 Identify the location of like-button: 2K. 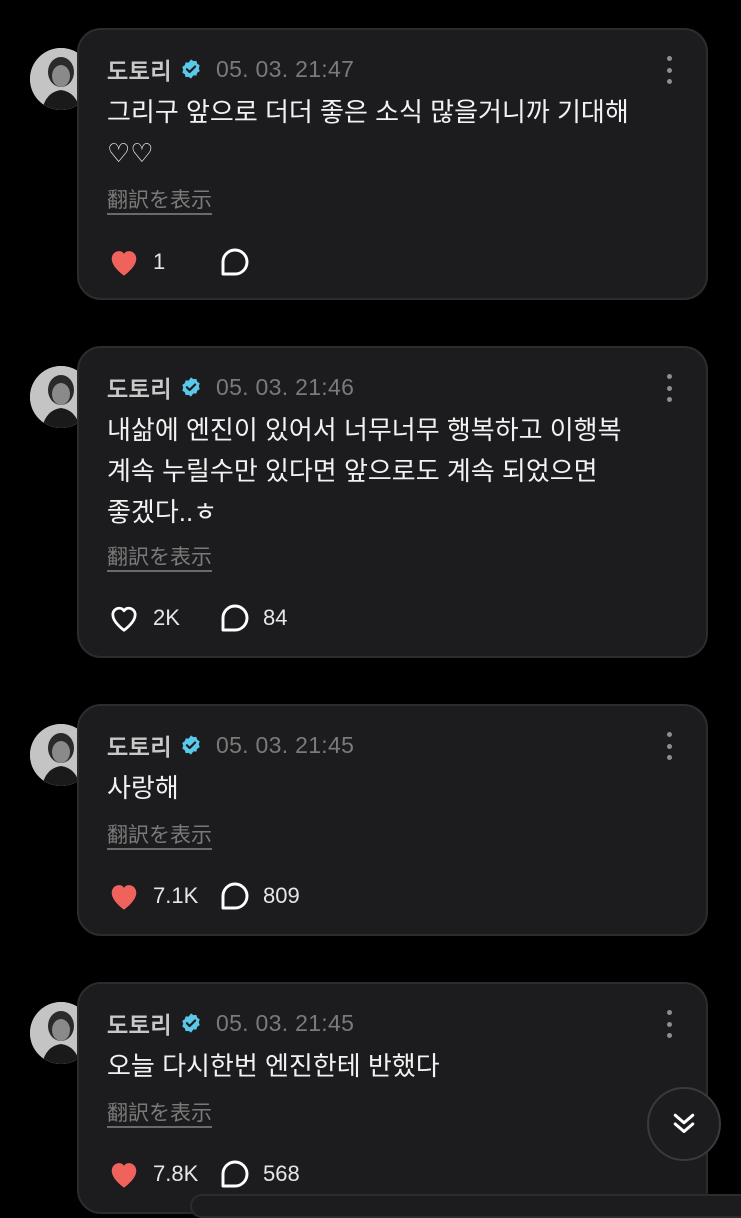
(163, 618).